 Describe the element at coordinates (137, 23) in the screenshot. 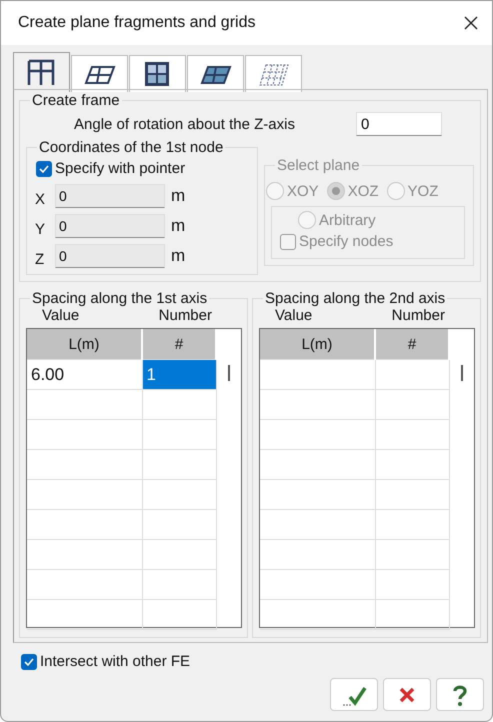

I see `window-title: Create plane fragments and grids` at that location.